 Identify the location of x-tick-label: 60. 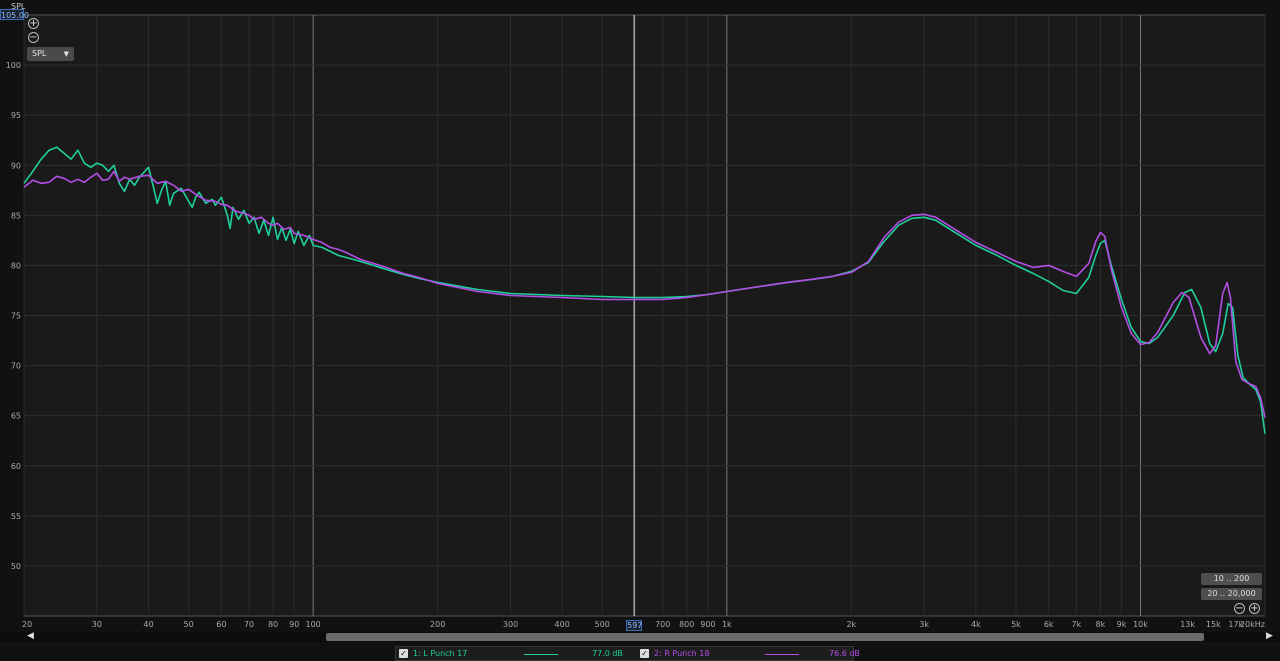
(221, 624).